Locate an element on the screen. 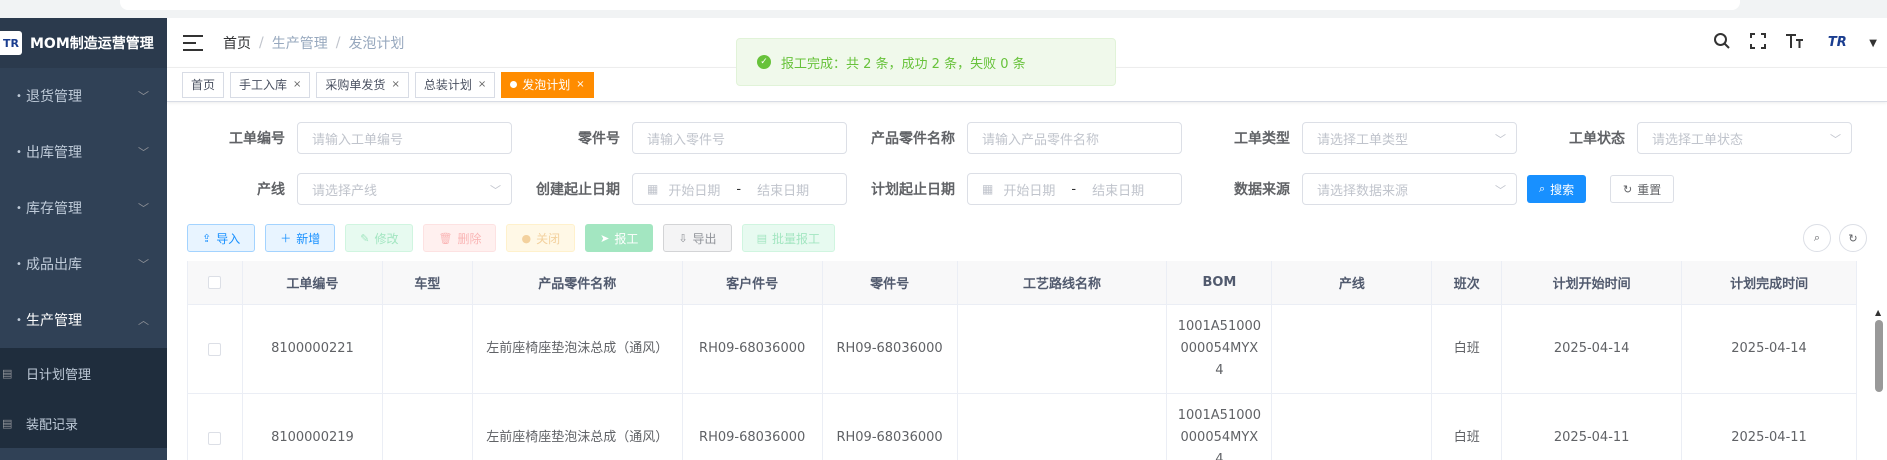  tag-assembly-plan: 总装计划 × is located at coordinates (455, 84).